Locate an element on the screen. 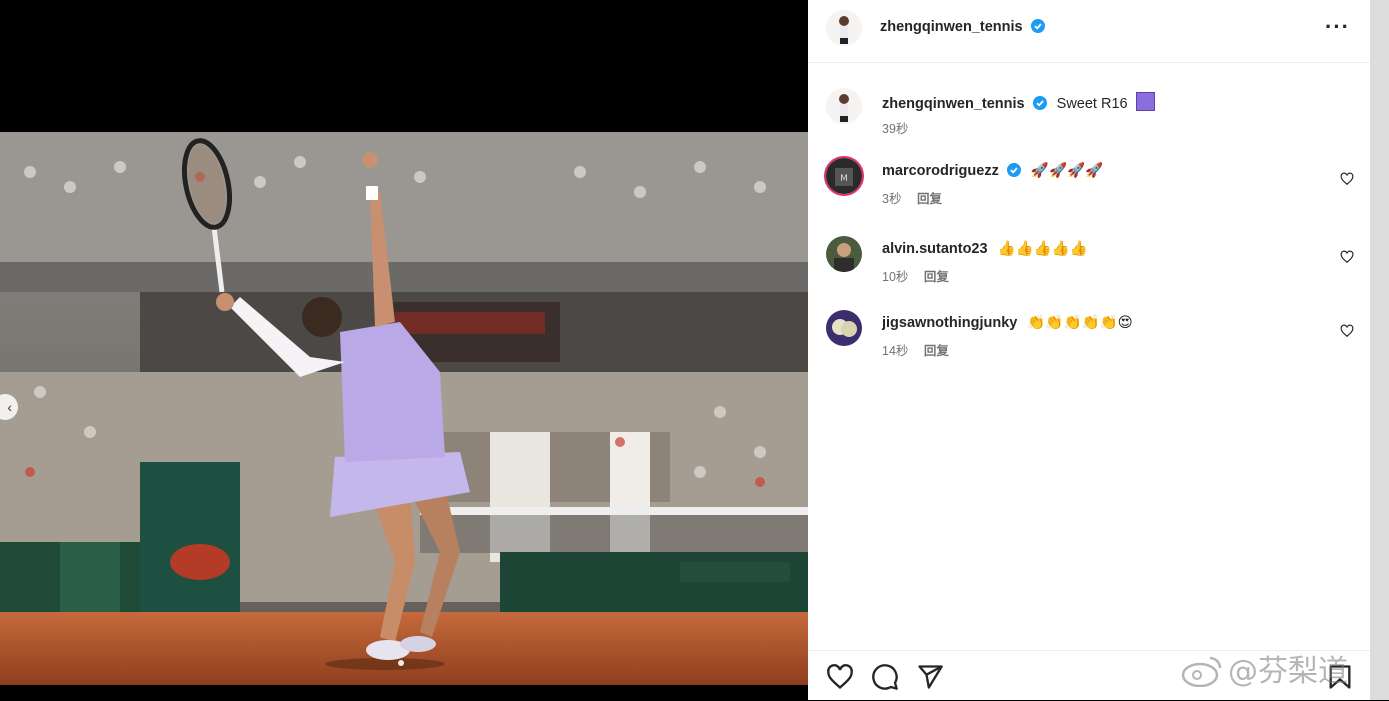 The height and width of the screenshot is (701, 1389). like-icon is located at coordinates (840, 677).